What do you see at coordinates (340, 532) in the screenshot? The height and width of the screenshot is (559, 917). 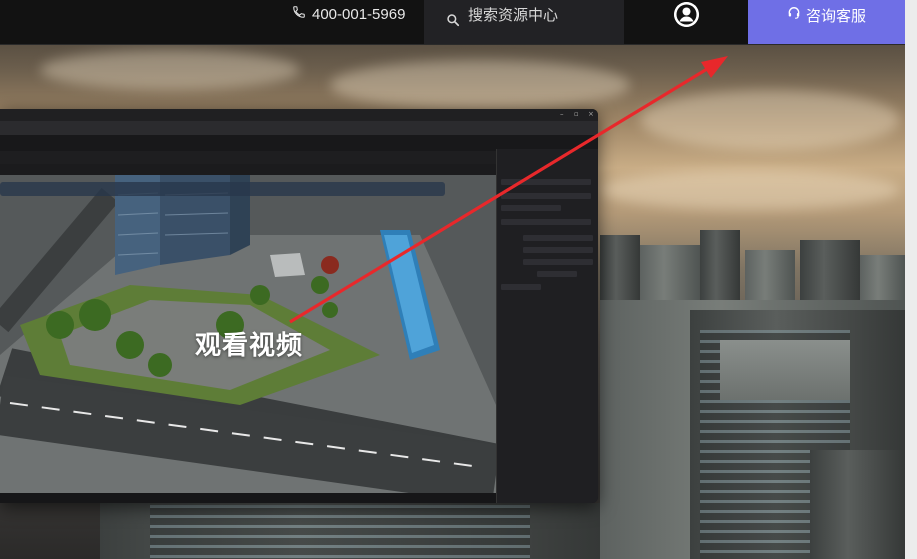 I see `building-windows` at bounding box center [340, 532].